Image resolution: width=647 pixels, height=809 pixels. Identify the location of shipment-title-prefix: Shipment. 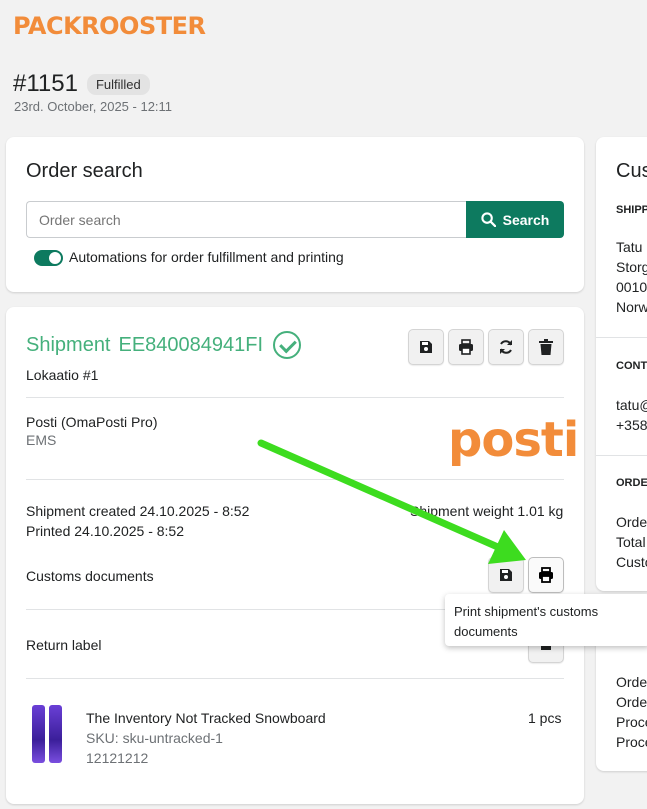
(68, 344).